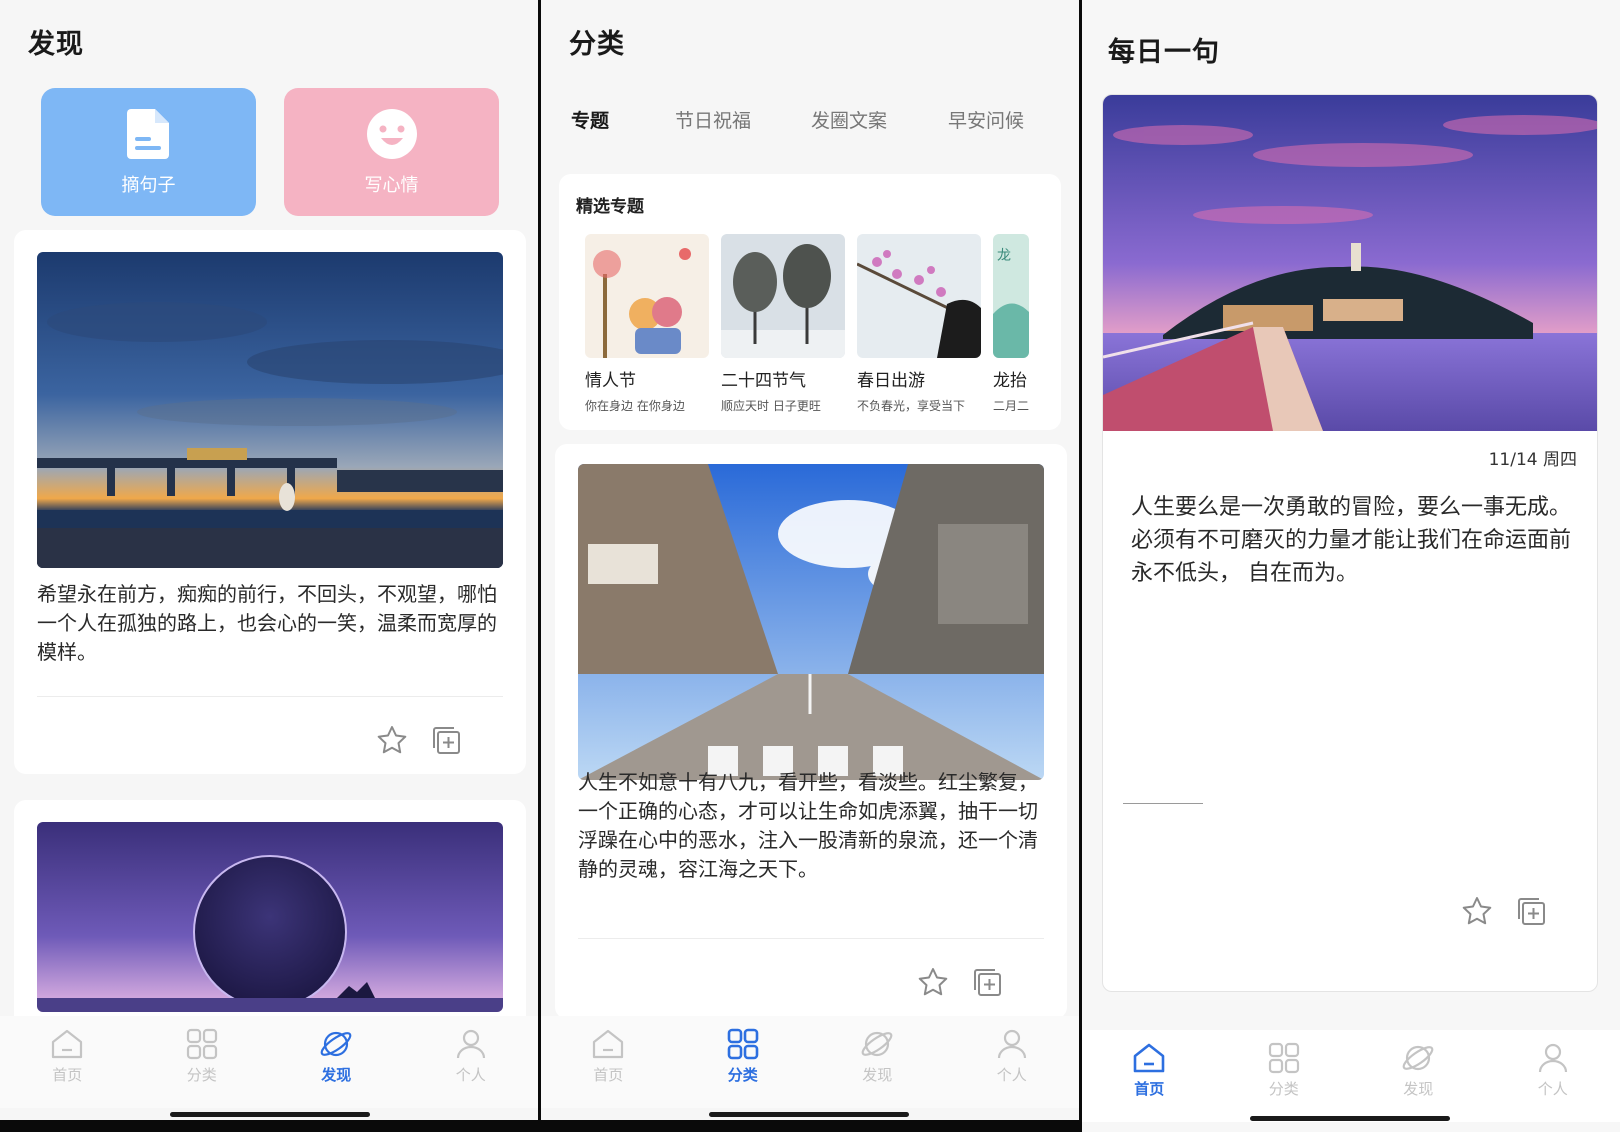 This screenshot has width=1620, height=1132. I want to click on topic-image: 龙, so click(1011, 296).